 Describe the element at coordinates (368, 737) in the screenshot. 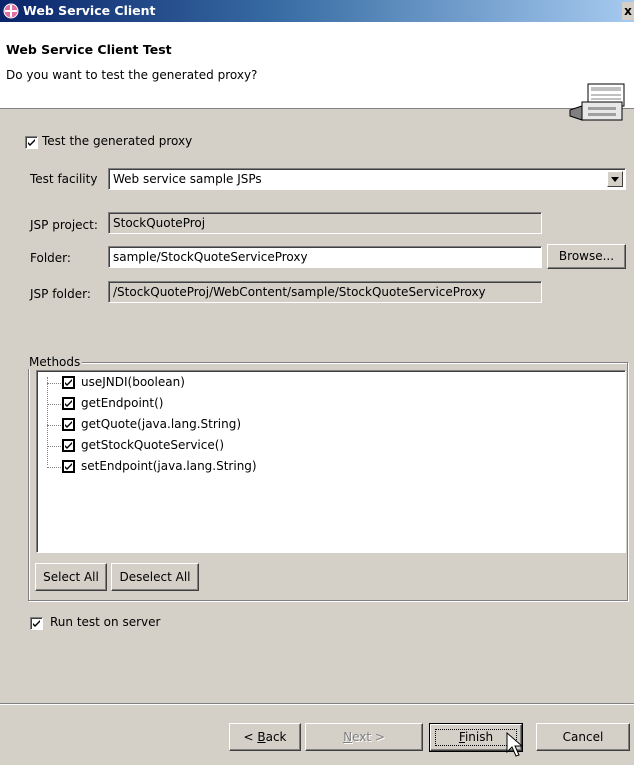

I see `next-rest: ext >` at that location.